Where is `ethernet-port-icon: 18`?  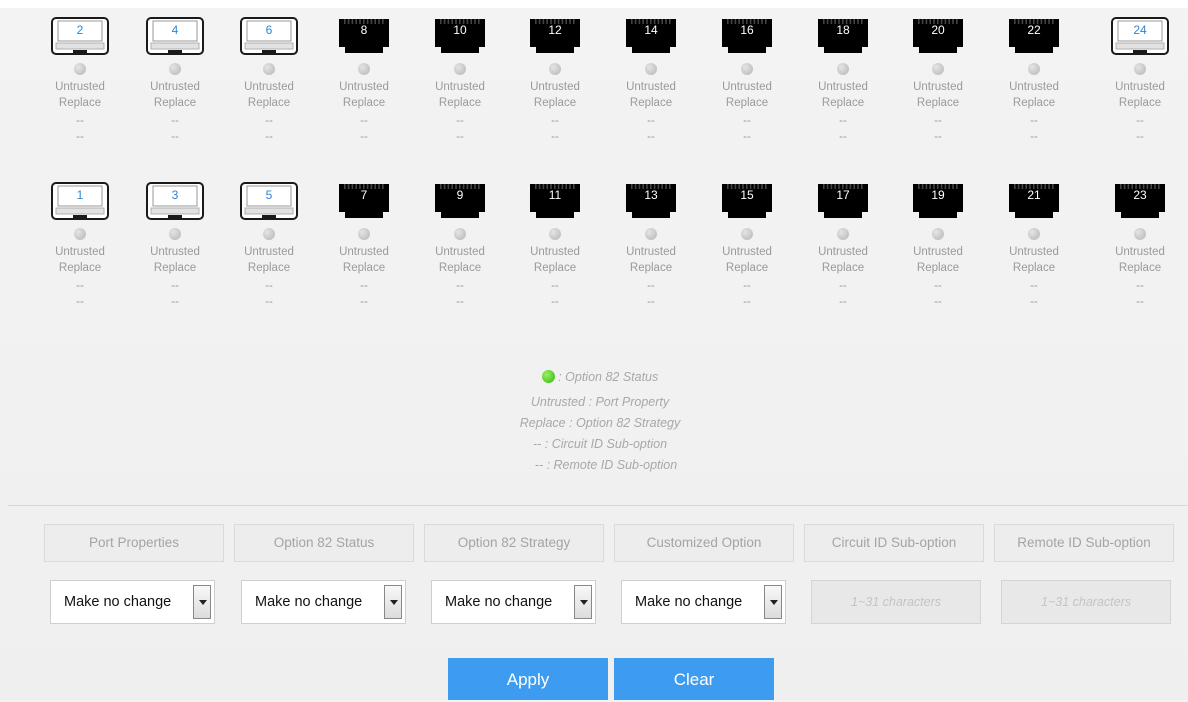 ethernet-port-icon: 18 is located at coordinates (843, 36).